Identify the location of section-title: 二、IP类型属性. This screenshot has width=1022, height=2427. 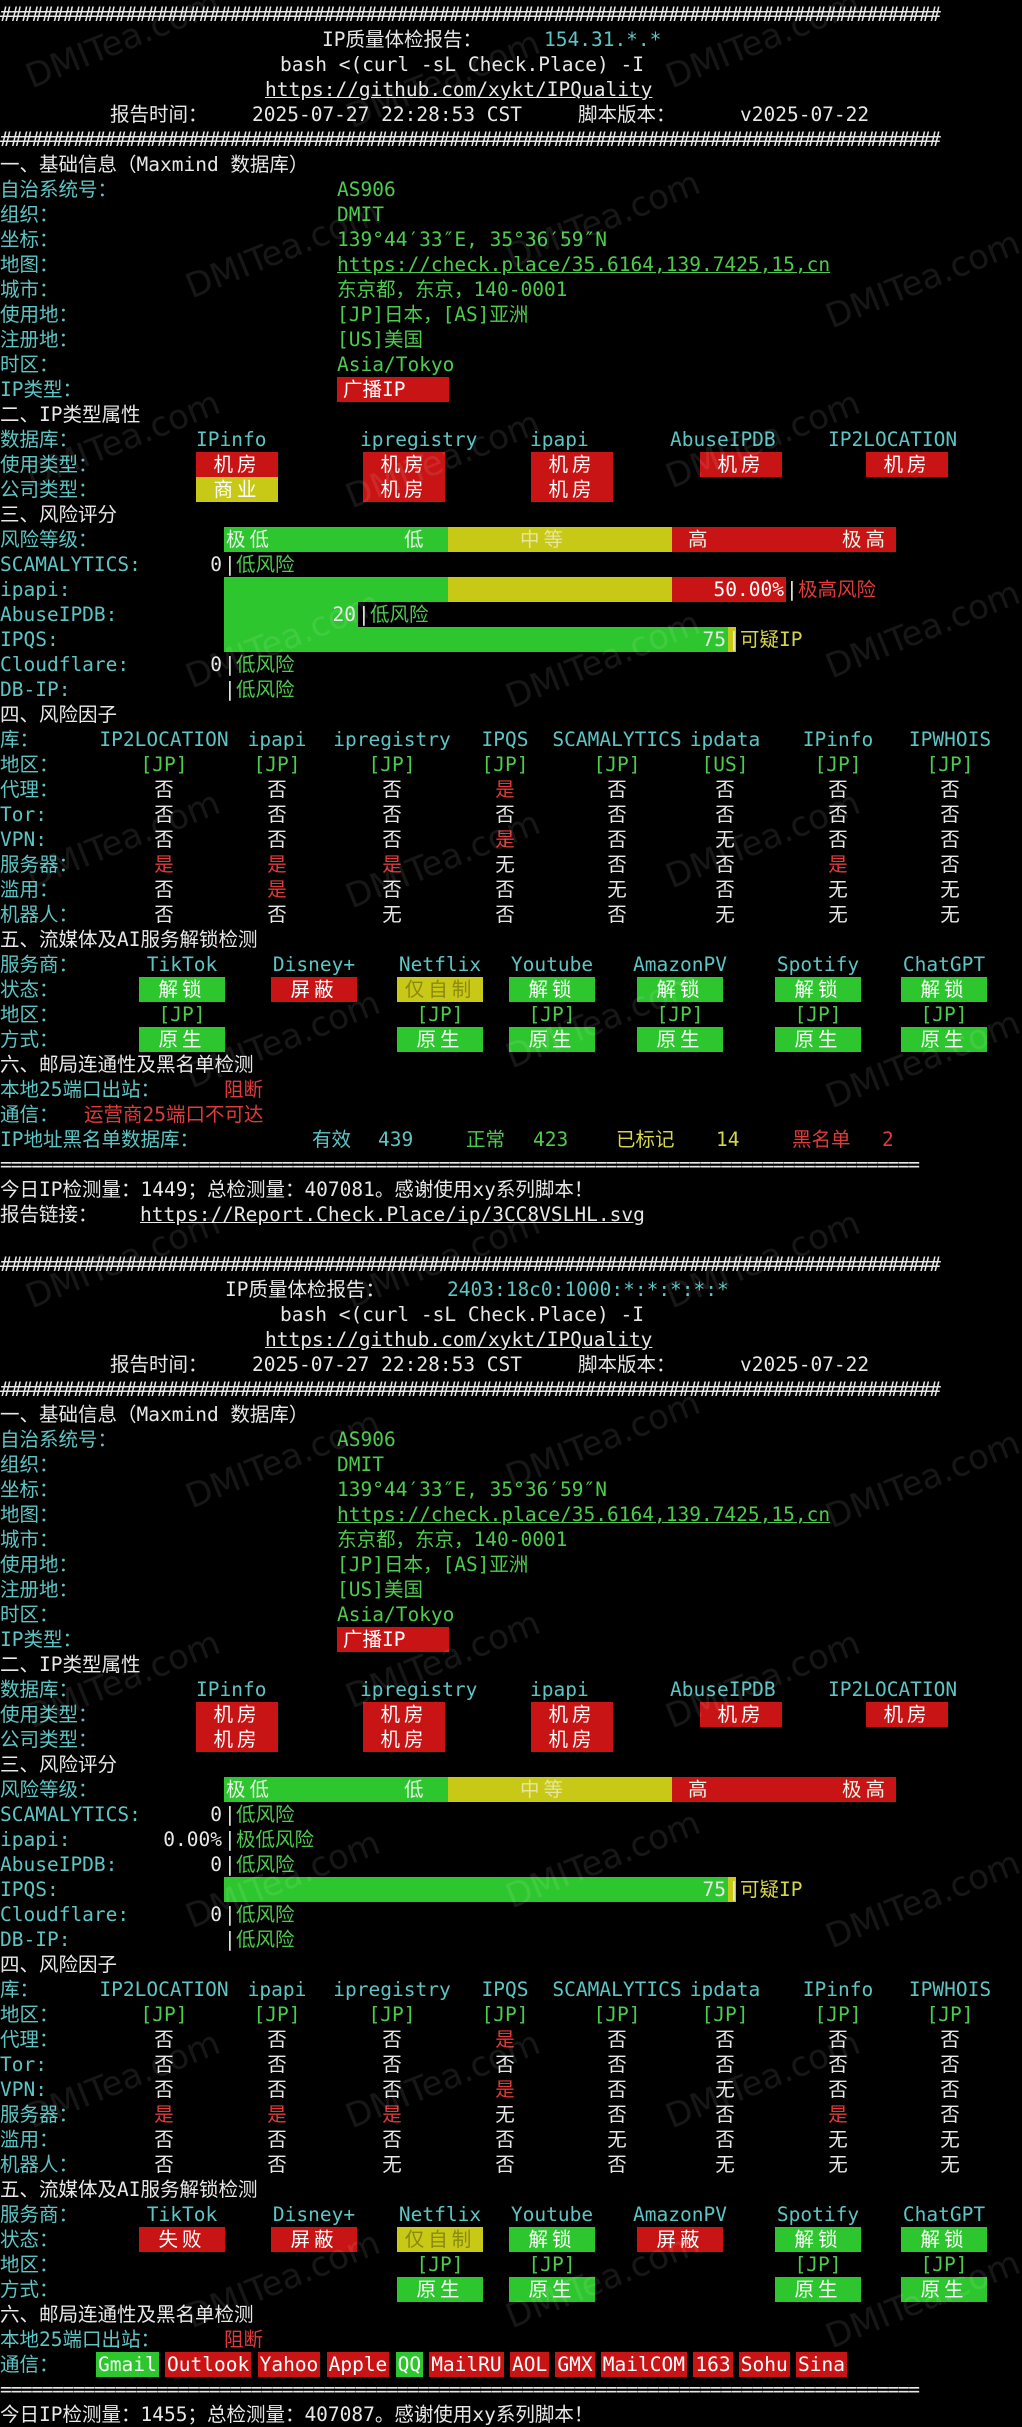
(70, 414).